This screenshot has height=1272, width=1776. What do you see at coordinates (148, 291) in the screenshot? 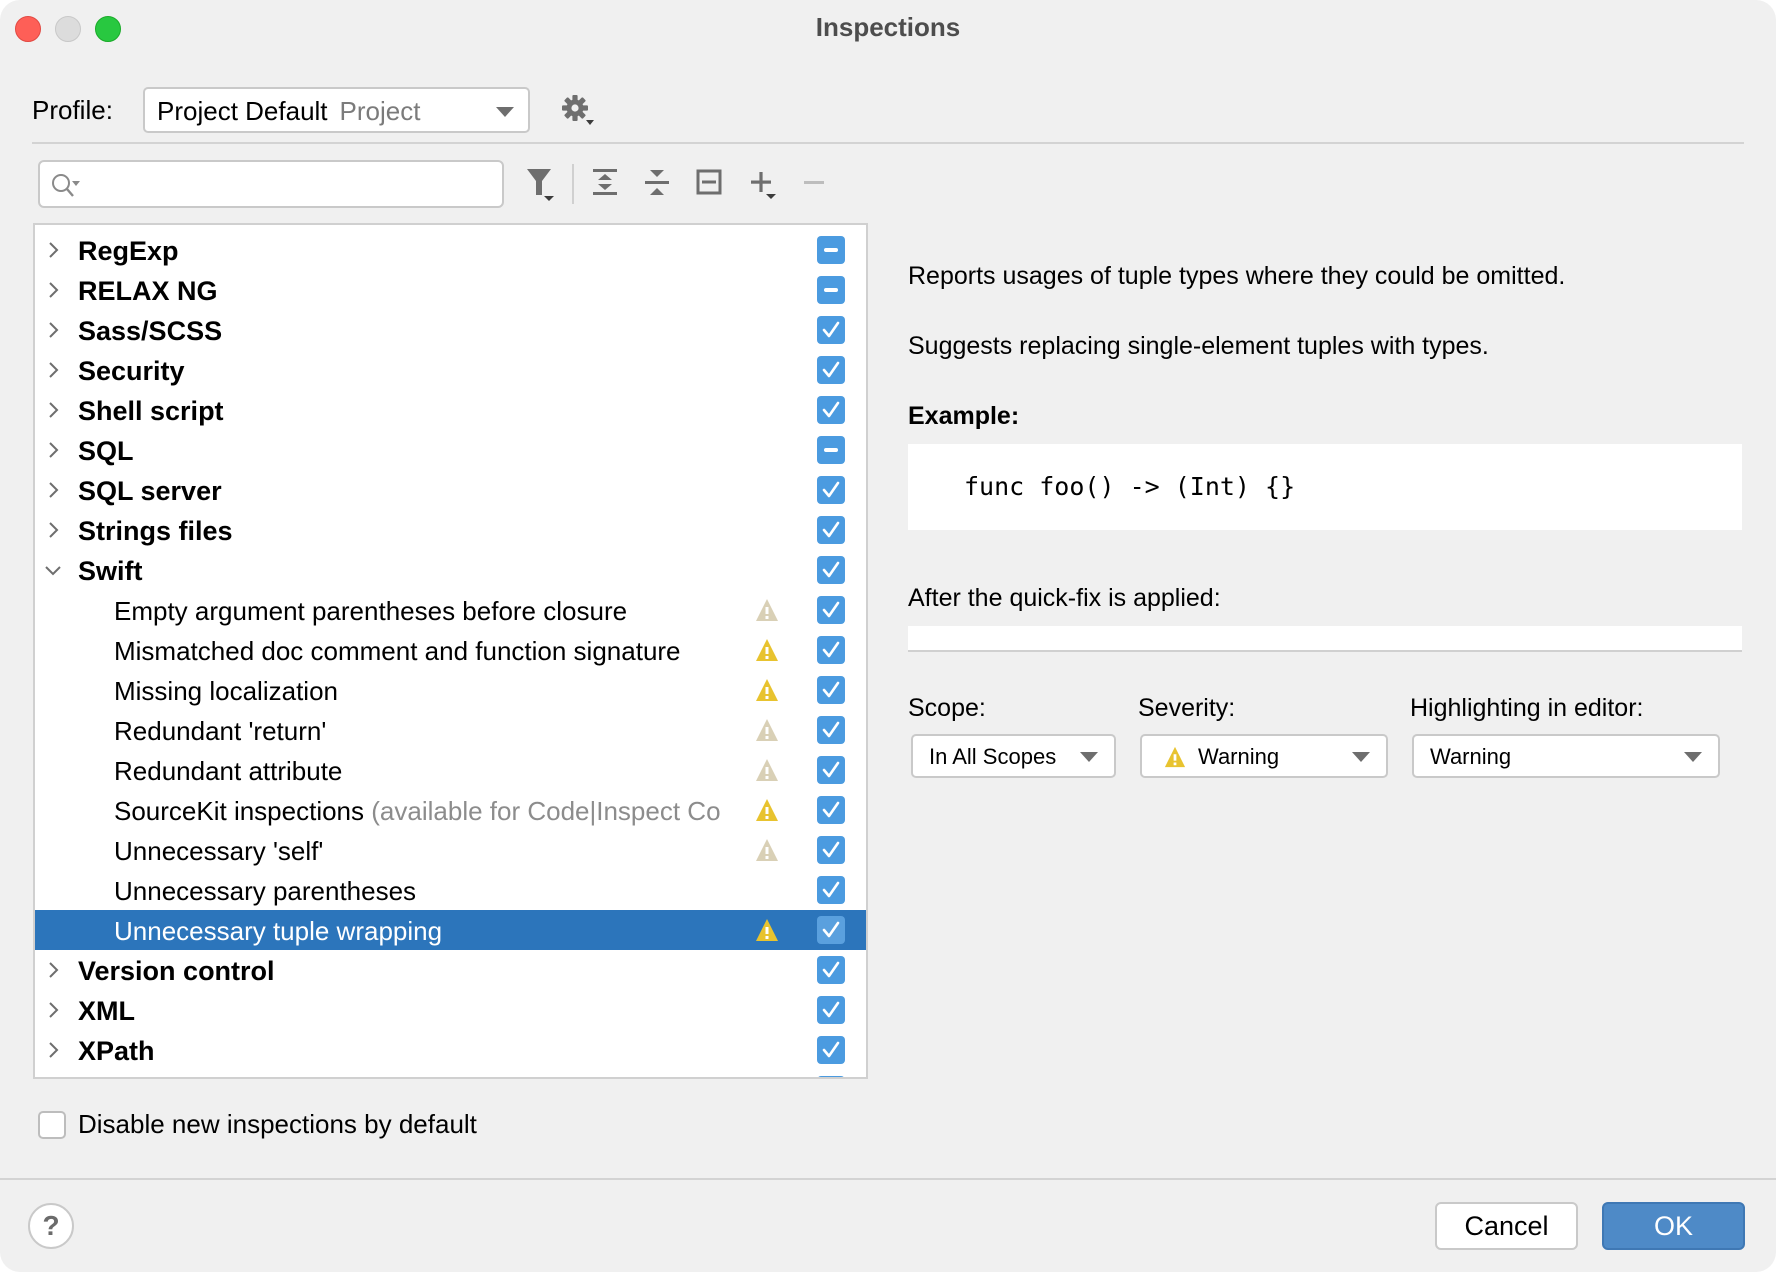
I see `tree-row-label: RELAX NG` at bounding box center [148, 291].